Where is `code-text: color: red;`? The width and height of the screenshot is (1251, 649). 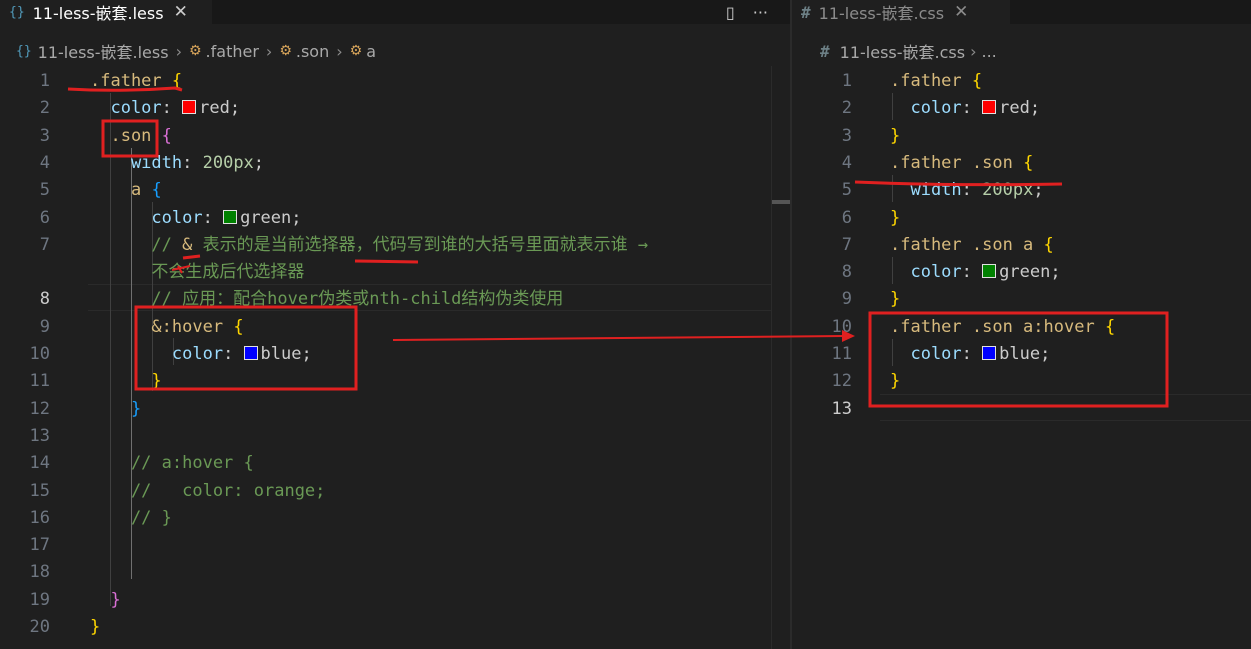
code-text: color: red; is located at coordinates (165, 108).